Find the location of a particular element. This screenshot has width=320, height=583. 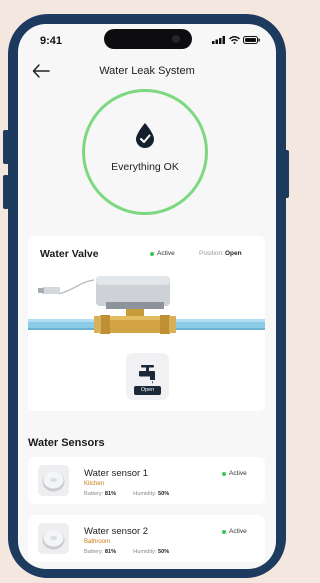

faucet-icon is located at coordinates (147, 374).